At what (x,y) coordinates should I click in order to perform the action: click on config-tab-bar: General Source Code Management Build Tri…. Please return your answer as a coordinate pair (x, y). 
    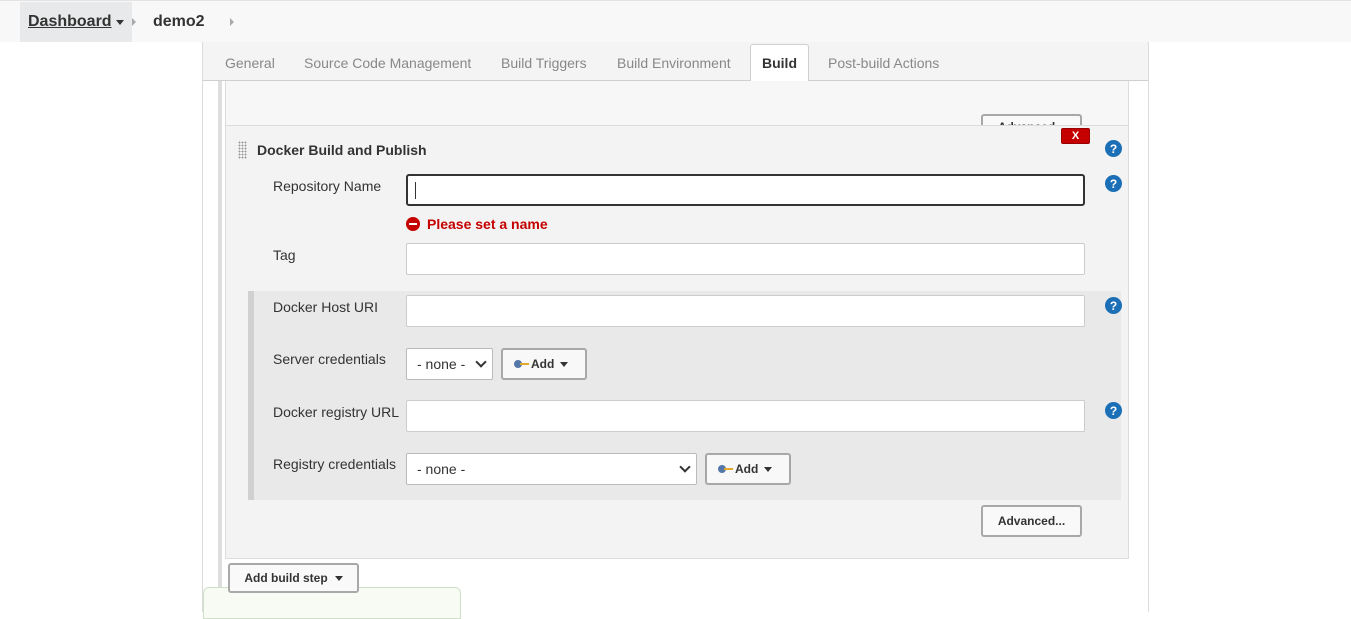
    Looking at the image, I should click on (675, 61).